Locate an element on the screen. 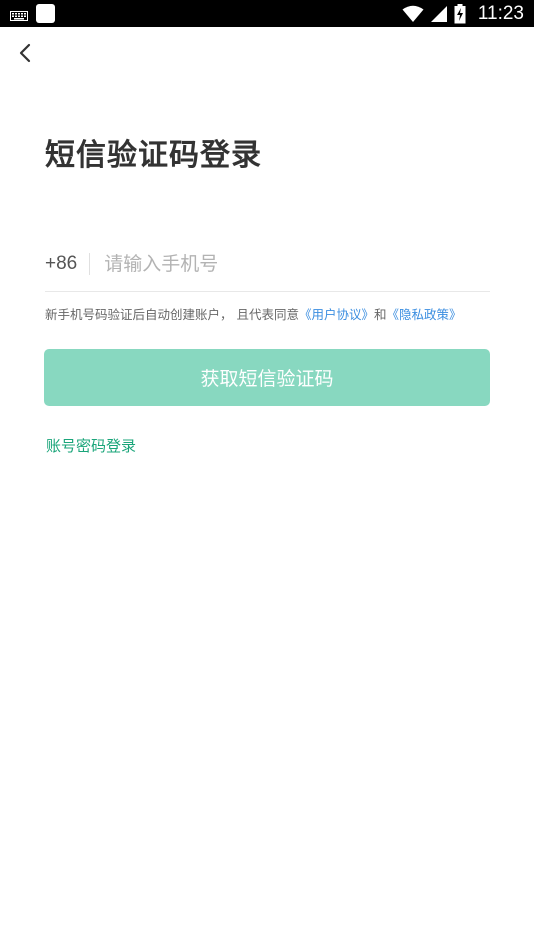 This screenshot has width=534, height=950. password-login-link: 账号密码登录 is located at coordinates (91, 445).